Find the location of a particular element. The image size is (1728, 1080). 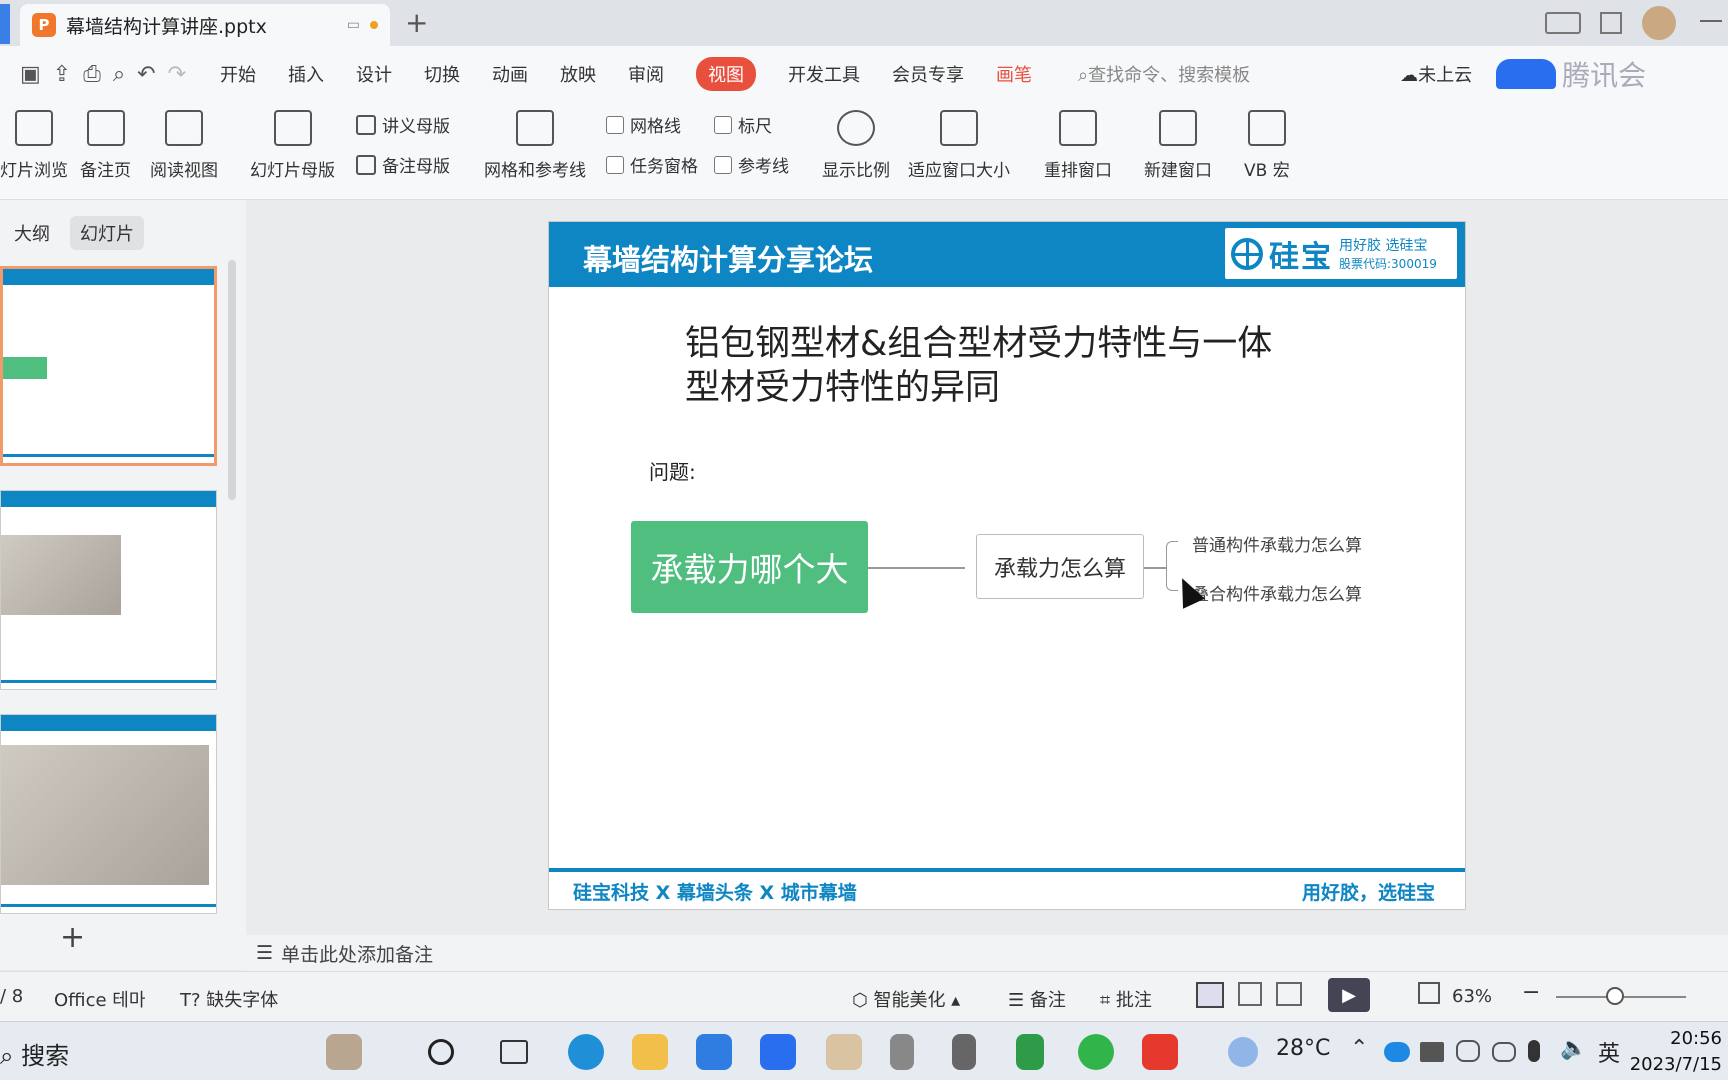

excel-tool-icon is located at coordinates (1030, 1052).